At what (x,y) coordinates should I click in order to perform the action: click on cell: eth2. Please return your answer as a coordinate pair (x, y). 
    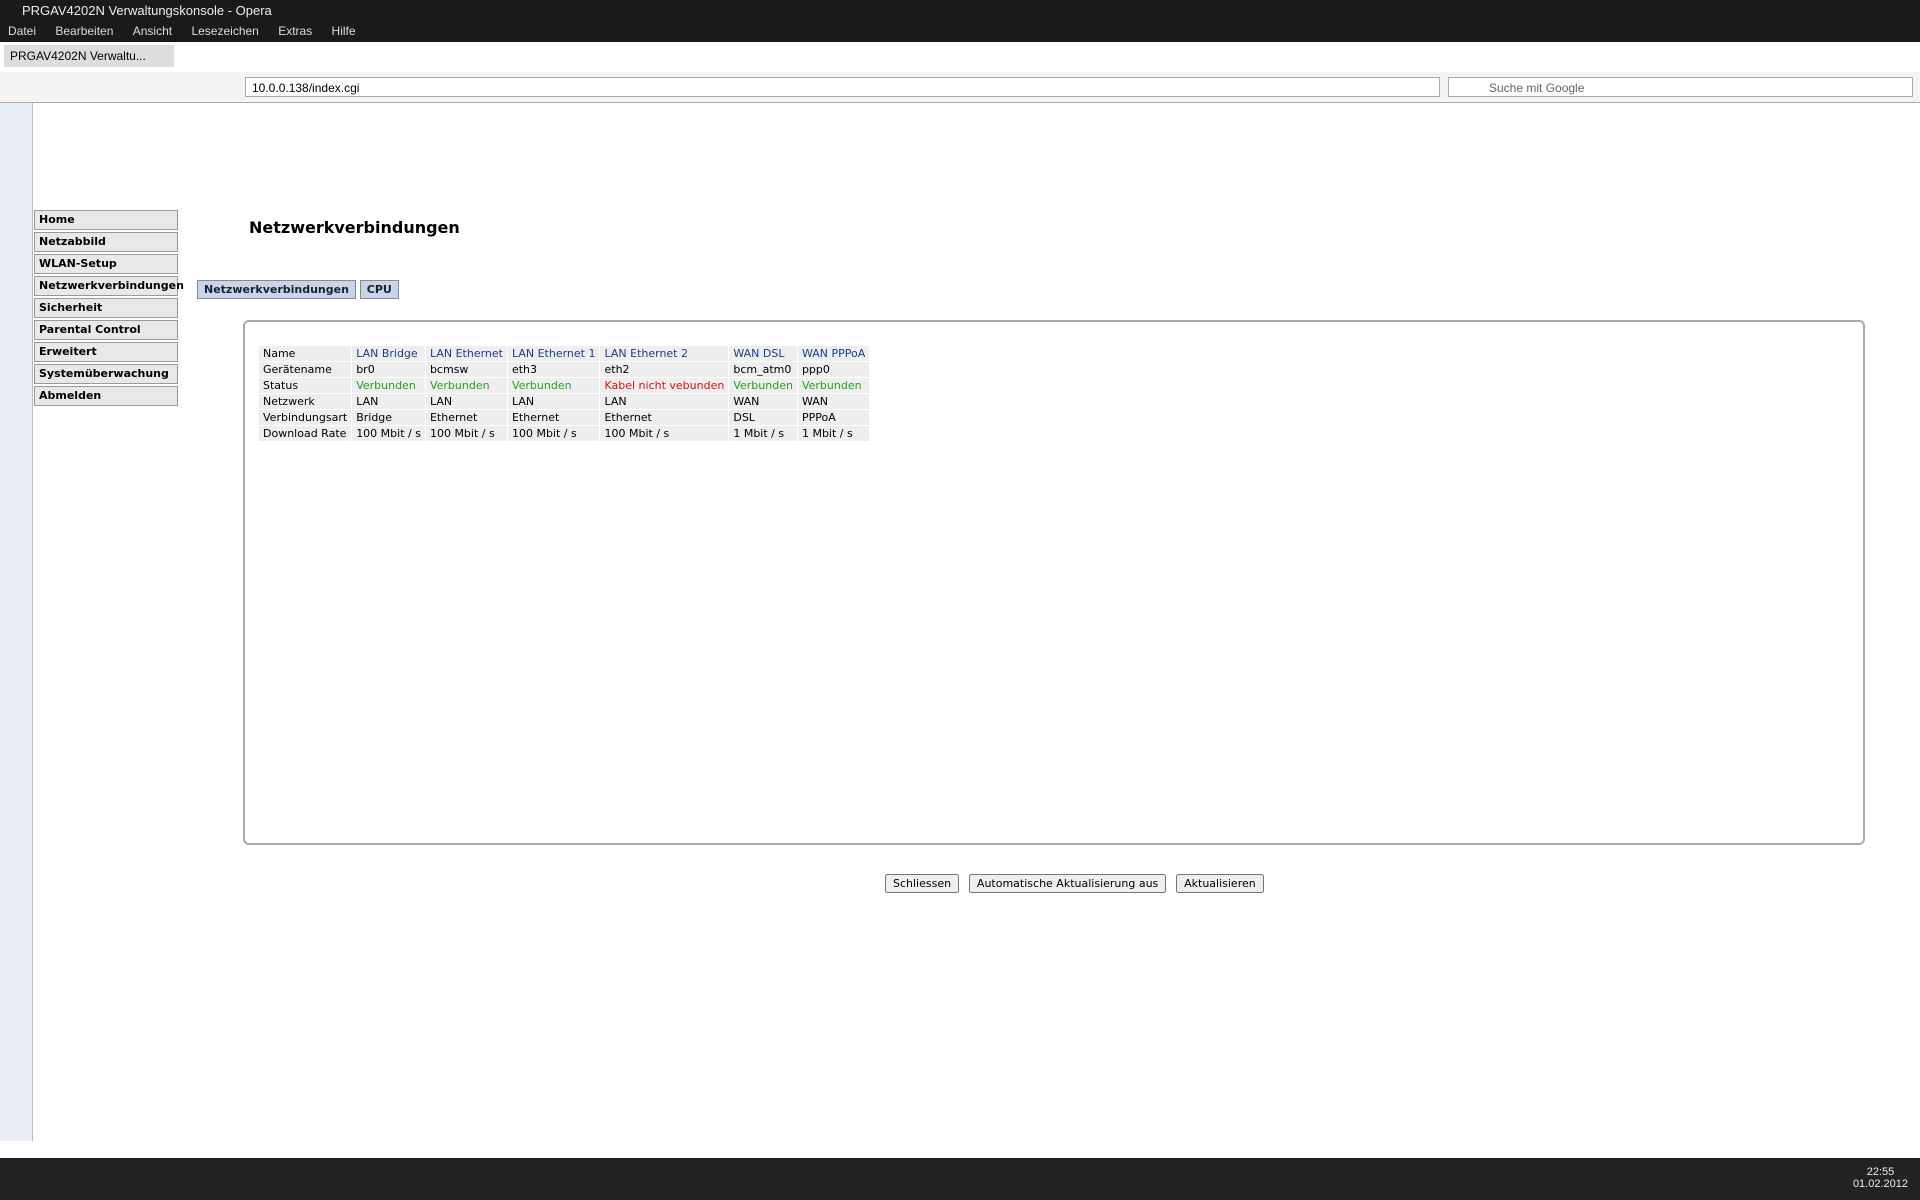
    Looking at the image, I should click on (664, 369).